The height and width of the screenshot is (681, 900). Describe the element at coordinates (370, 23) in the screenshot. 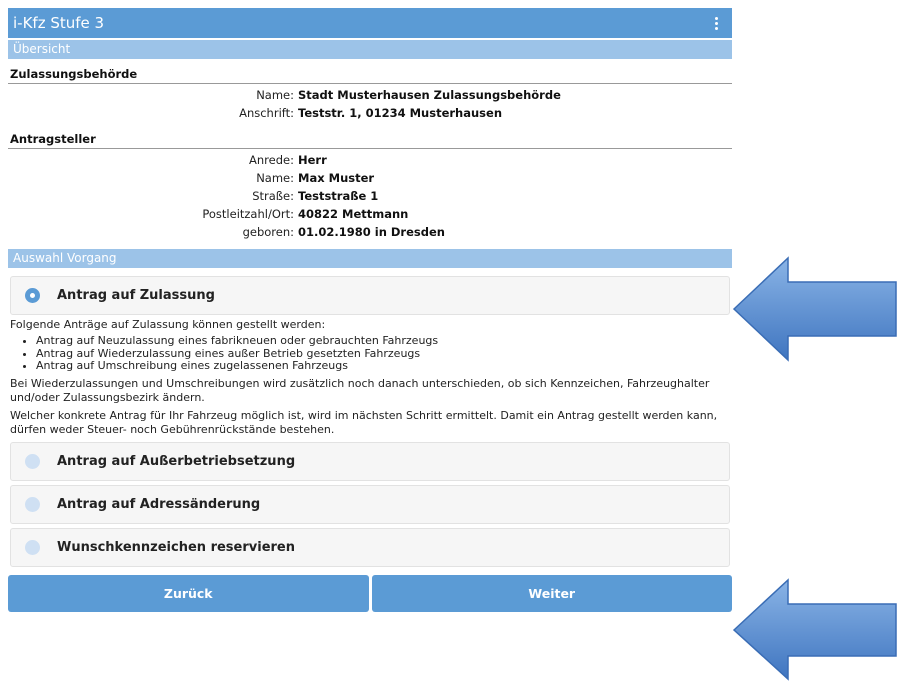

I see `title-bar: i-Kfz Stufe 3` at that location.